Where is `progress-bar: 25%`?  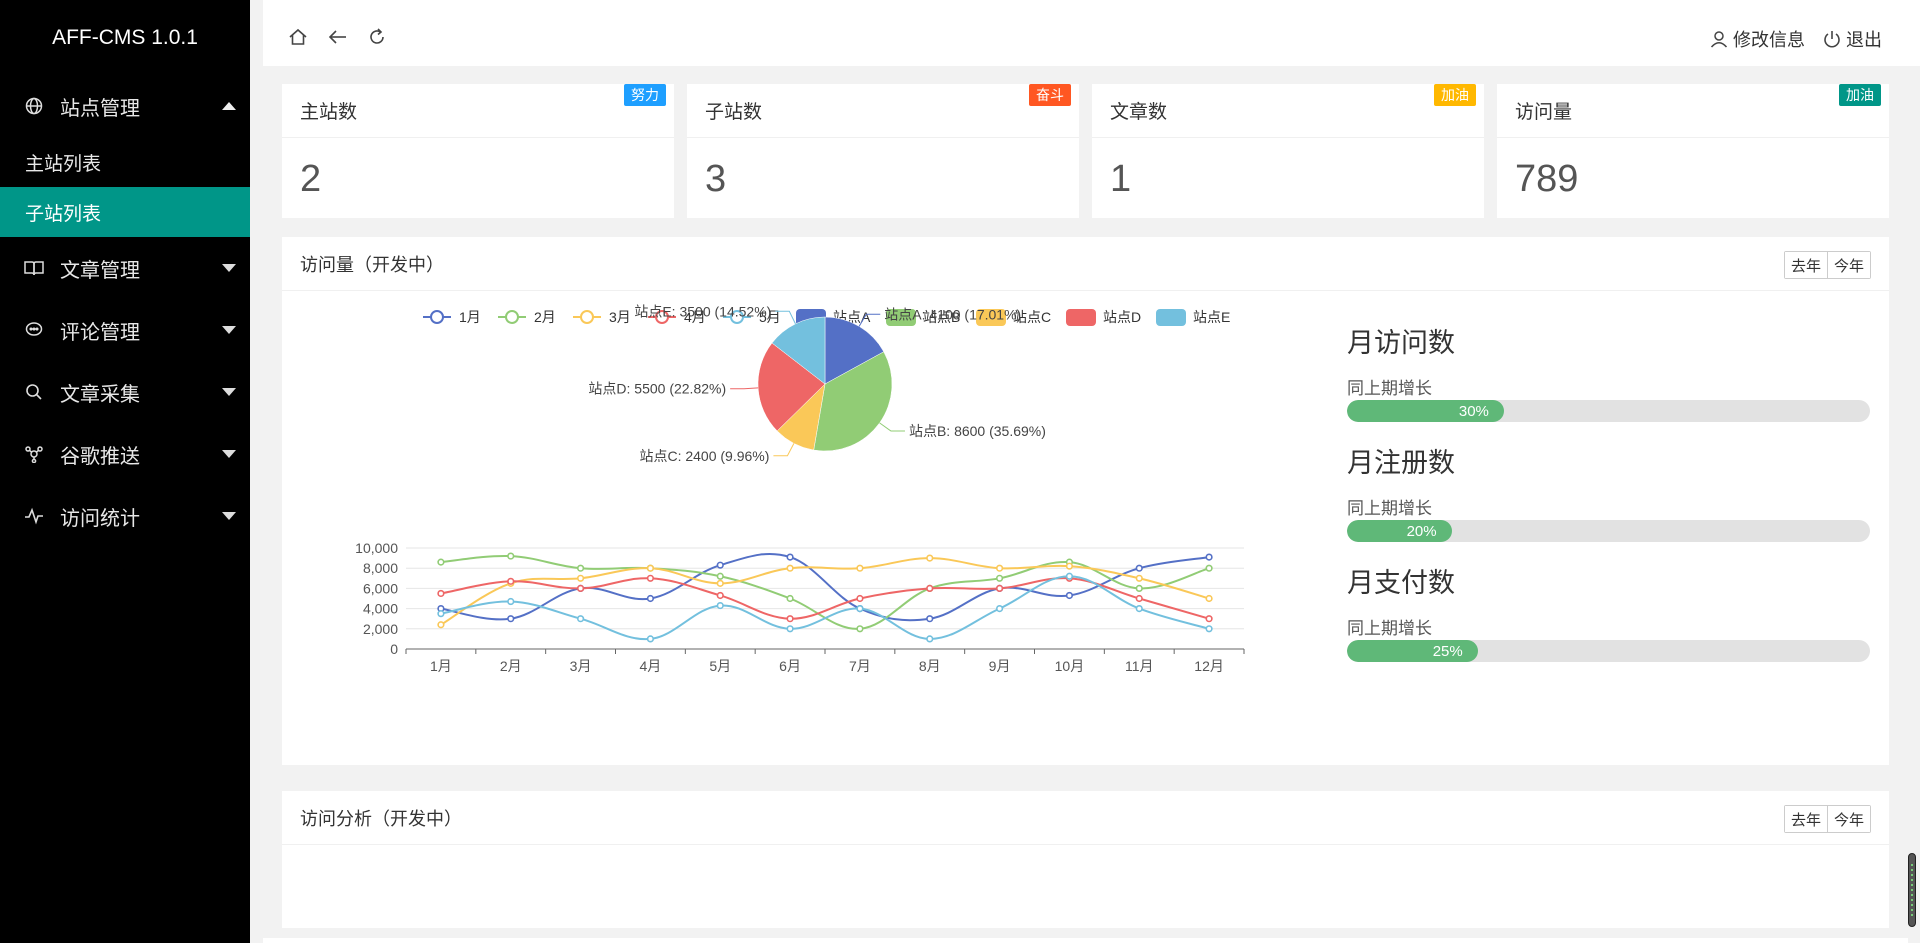 progress-bar: 25% is located at coordinates (1608, 651).